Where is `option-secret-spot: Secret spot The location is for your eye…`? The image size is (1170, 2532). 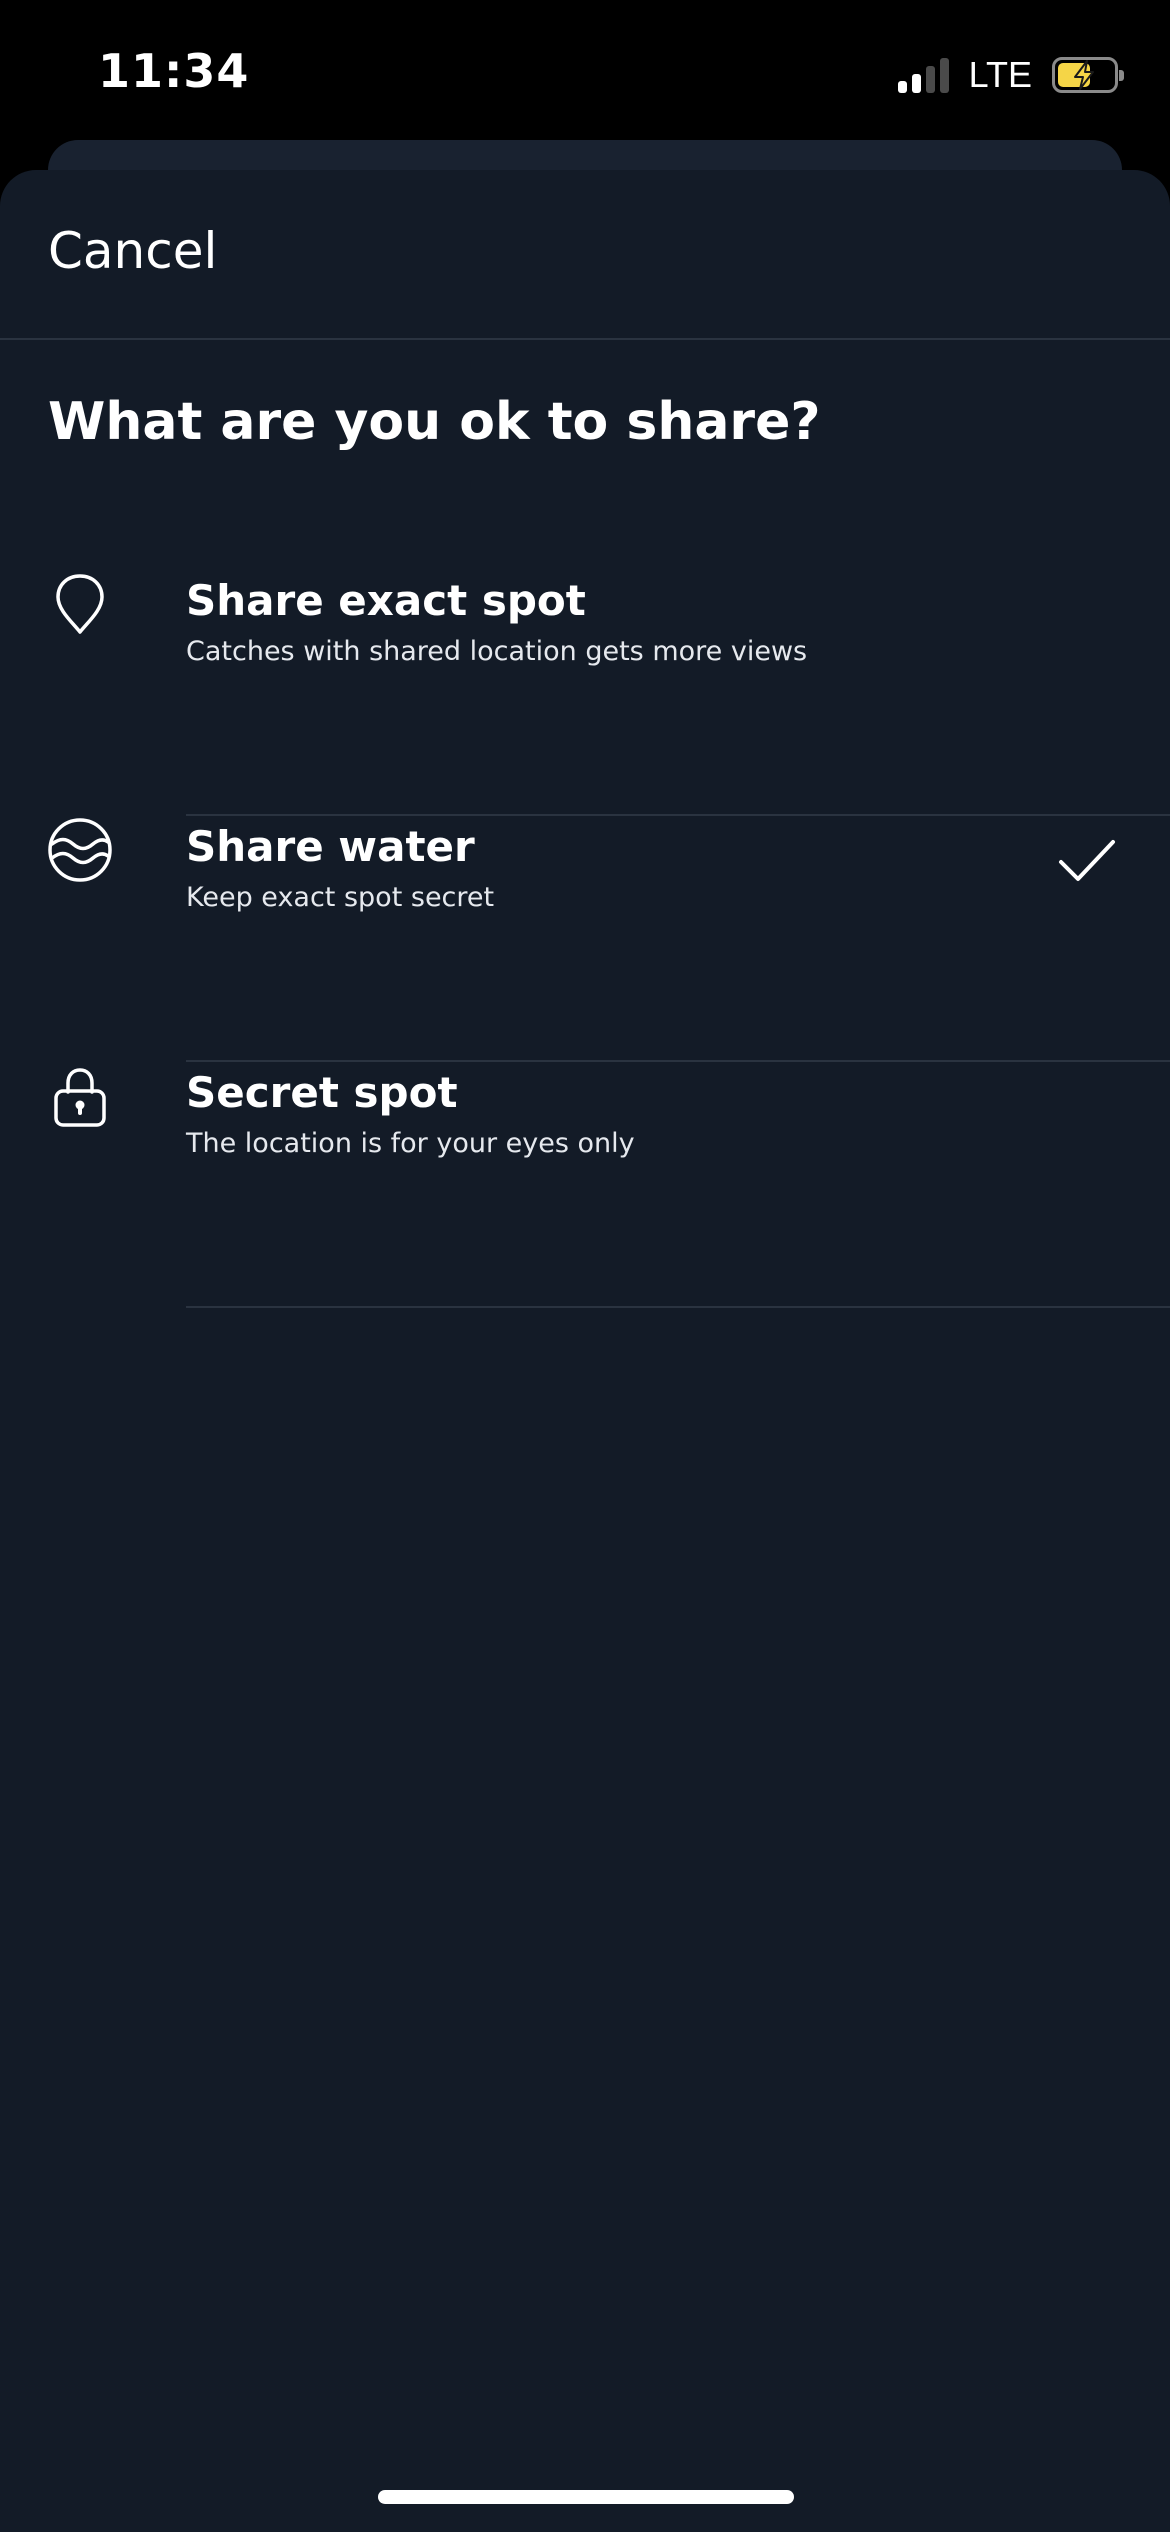 option-secret-spot: Secret spot The location is for your eye… is located at coordinates (585, 1185).